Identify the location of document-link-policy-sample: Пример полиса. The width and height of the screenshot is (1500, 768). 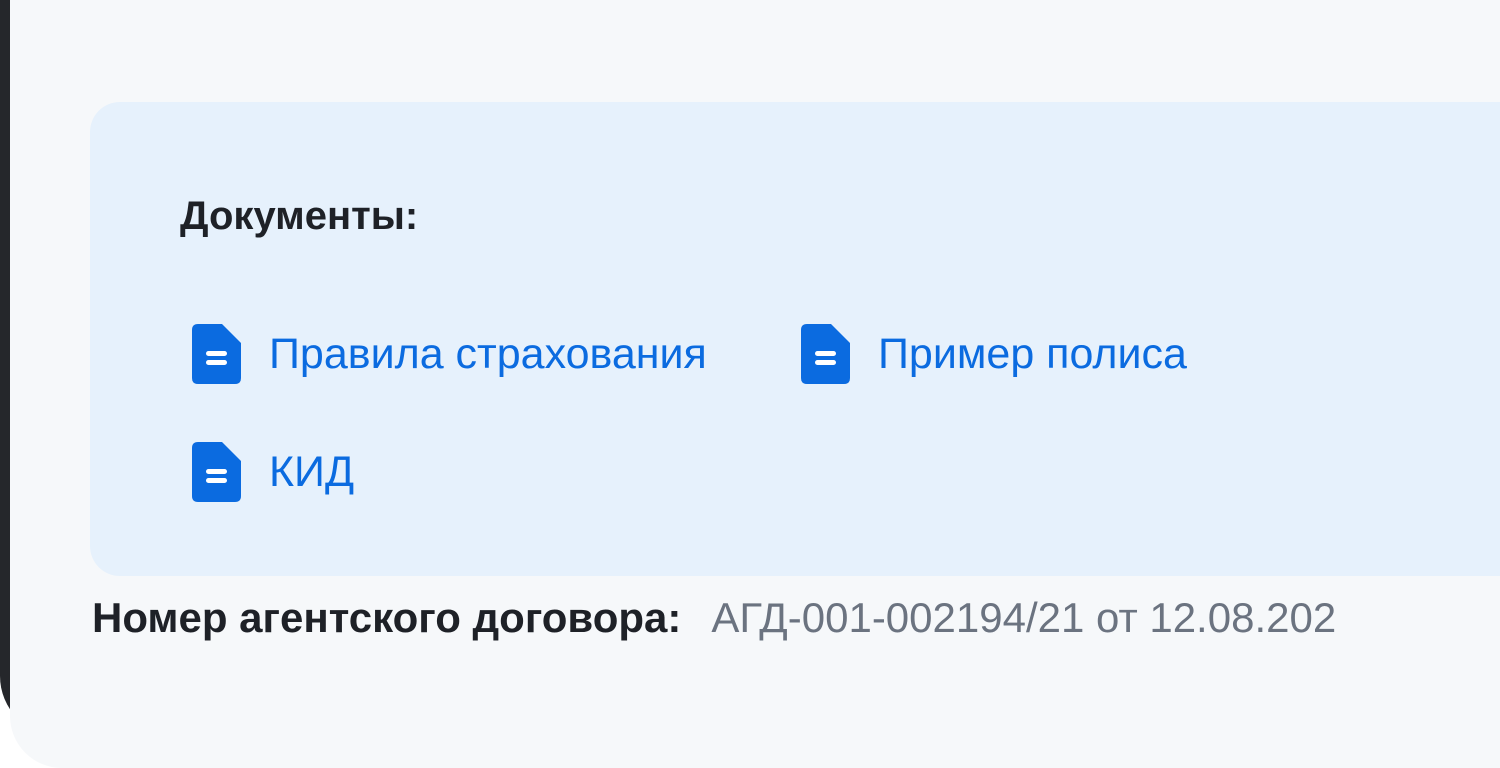
(994, 354).